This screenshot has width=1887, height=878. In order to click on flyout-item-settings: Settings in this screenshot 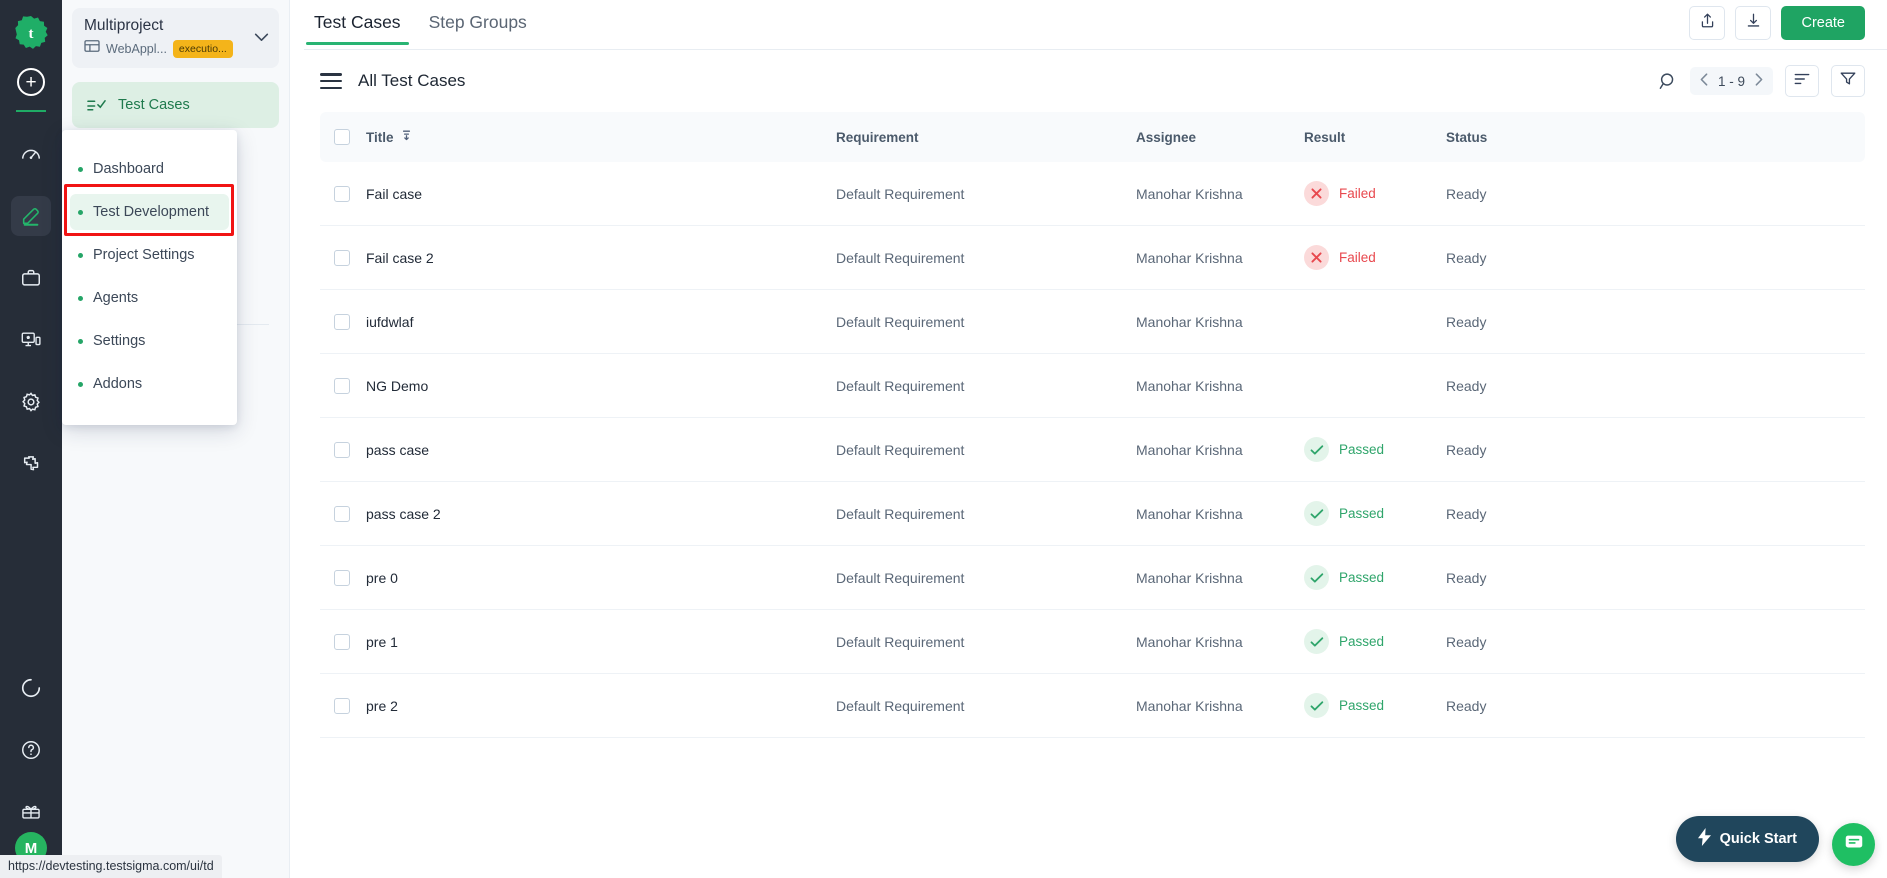, I will do `click(149, 341)`.